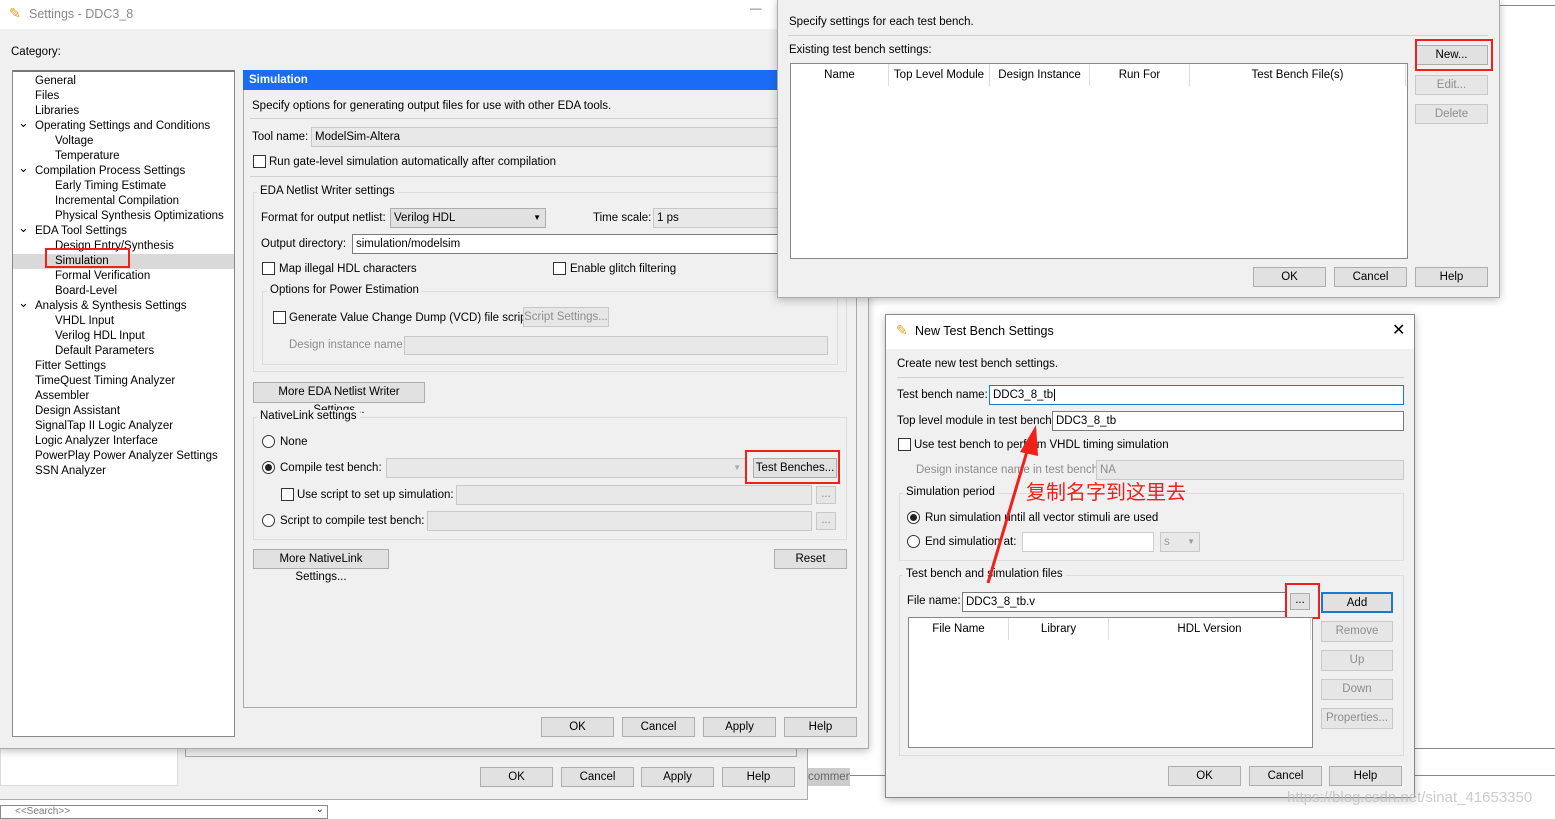 This screenshot has height=819, width=1555. I want to click on watermark: https://blog.csdn.net/sinat_41653350, so click(1410, 797).